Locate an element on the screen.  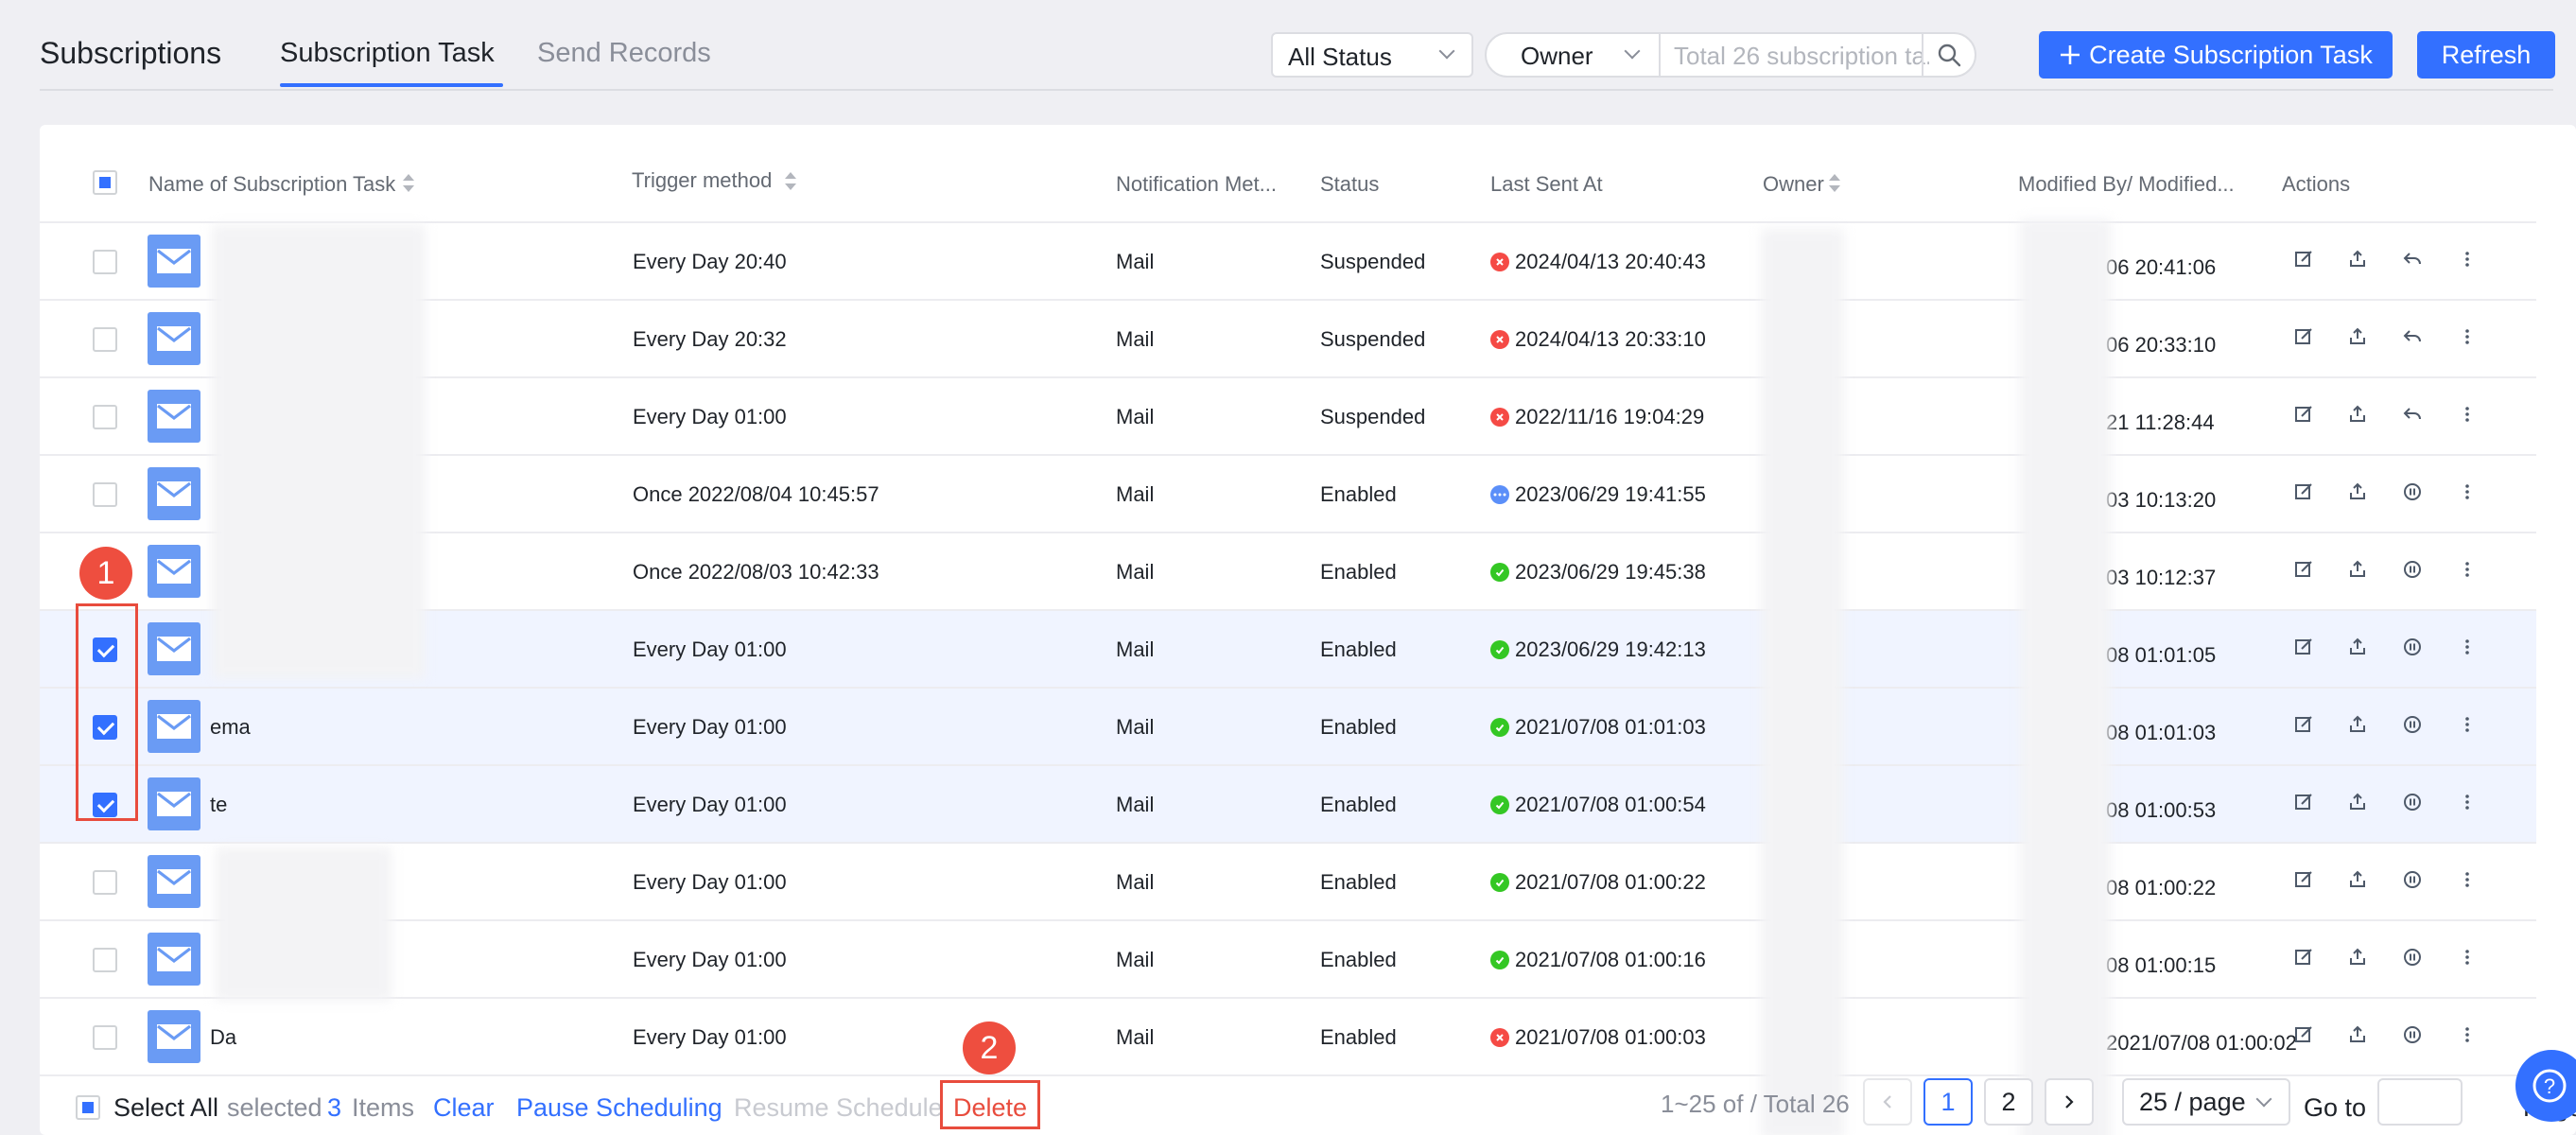
column-header-owner: Owner is located at coordinates (1793, 184).